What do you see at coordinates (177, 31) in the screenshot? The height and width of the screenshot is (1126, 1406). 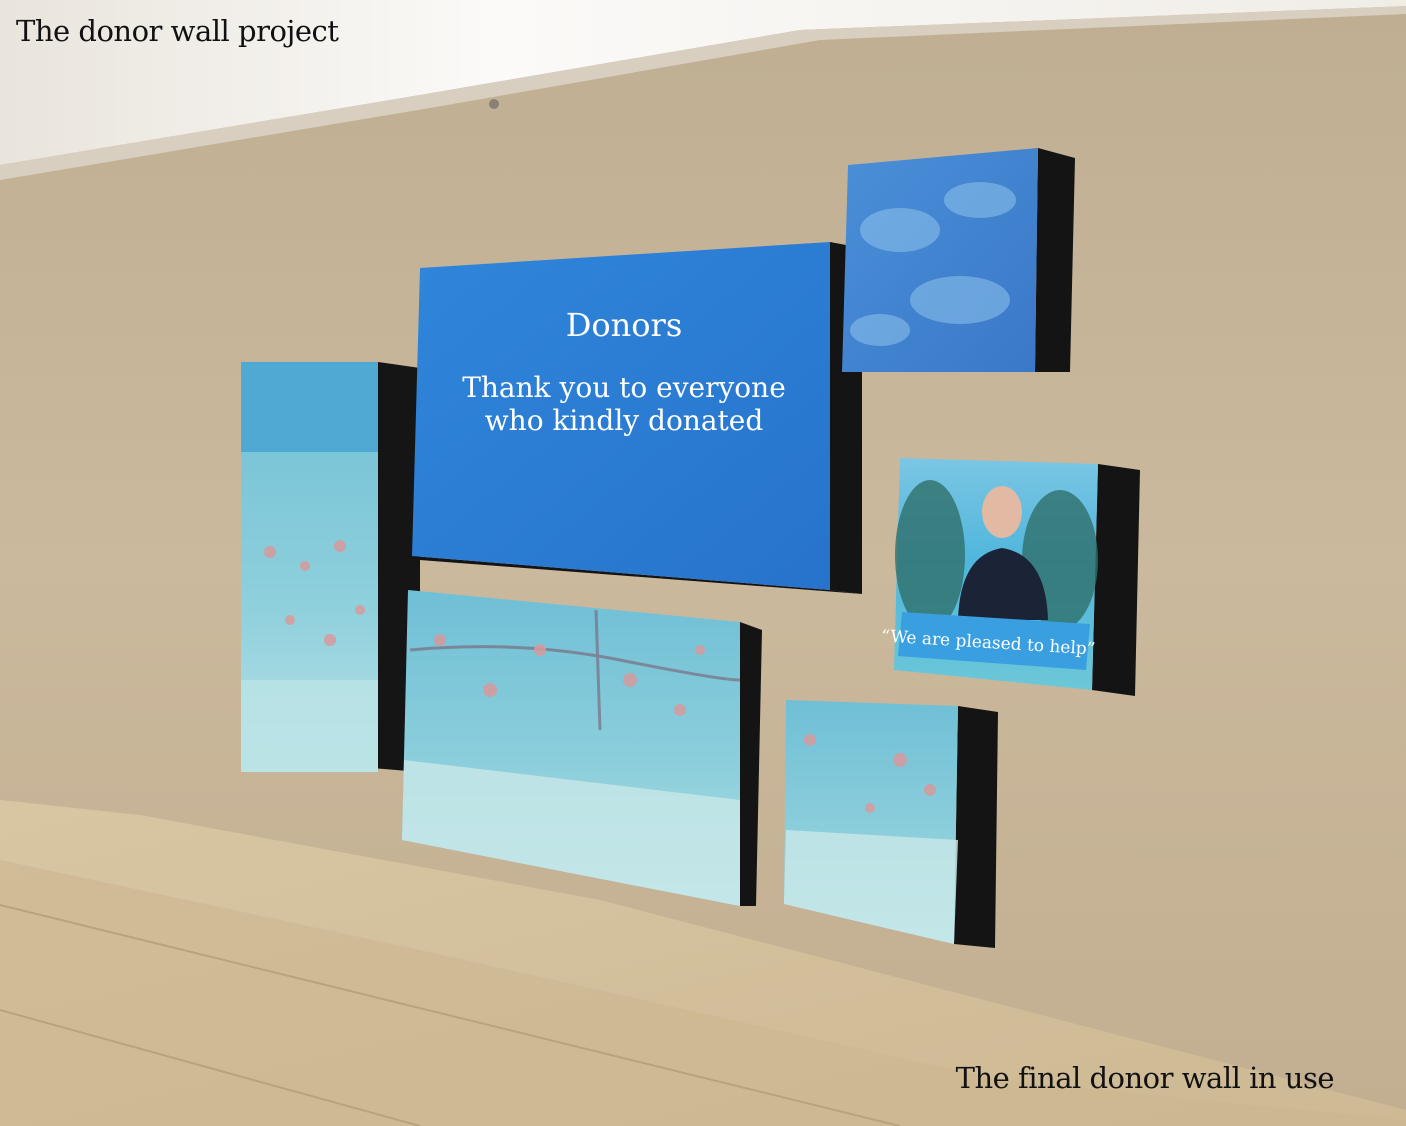 I see `caption-top: The donor wall project` at bounding box center [177, 31].